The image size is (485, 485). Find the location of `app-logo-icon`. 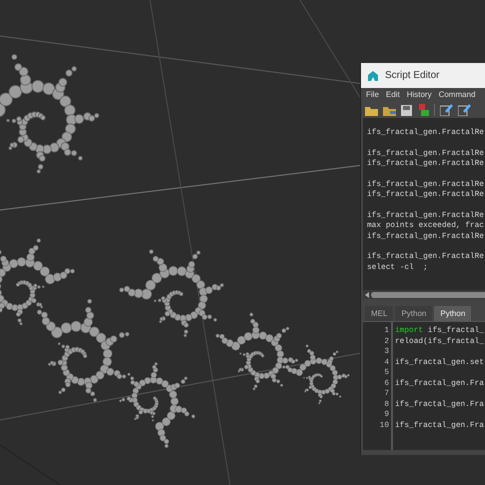

app-logo-icon is located at coordinates (373, 76).